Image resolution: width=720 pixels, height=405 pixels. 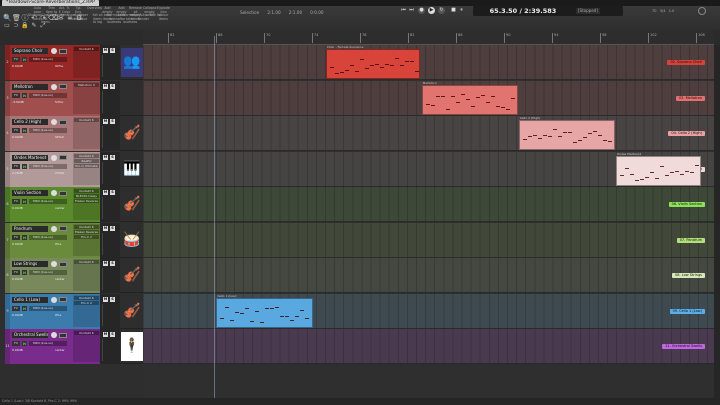 What do you see at coordinates (30, 335) in the screenshot?
I see `track-name: Orchestral Swells` at bounding box center [30, 335].